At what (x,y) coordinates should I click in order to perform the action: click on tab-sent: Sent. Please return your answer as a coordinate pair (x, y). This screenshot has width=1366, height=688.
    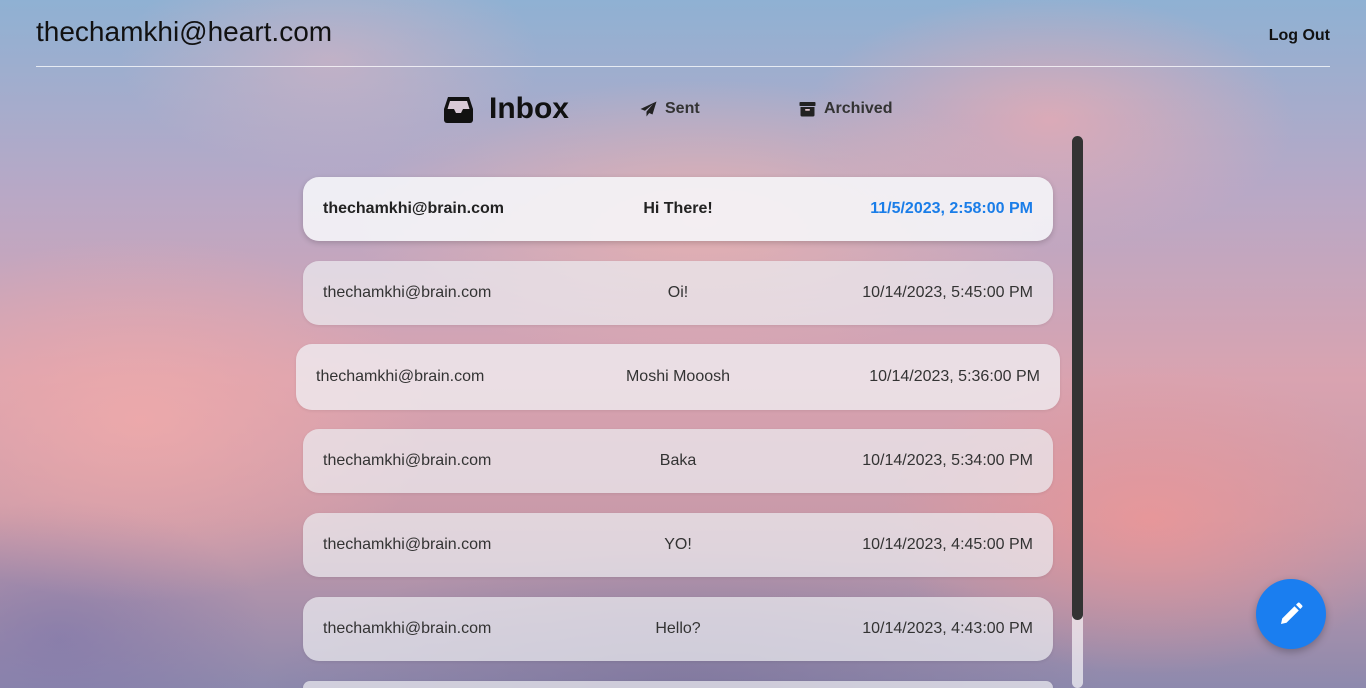
    Looking at the image, I should click on (670, 109).